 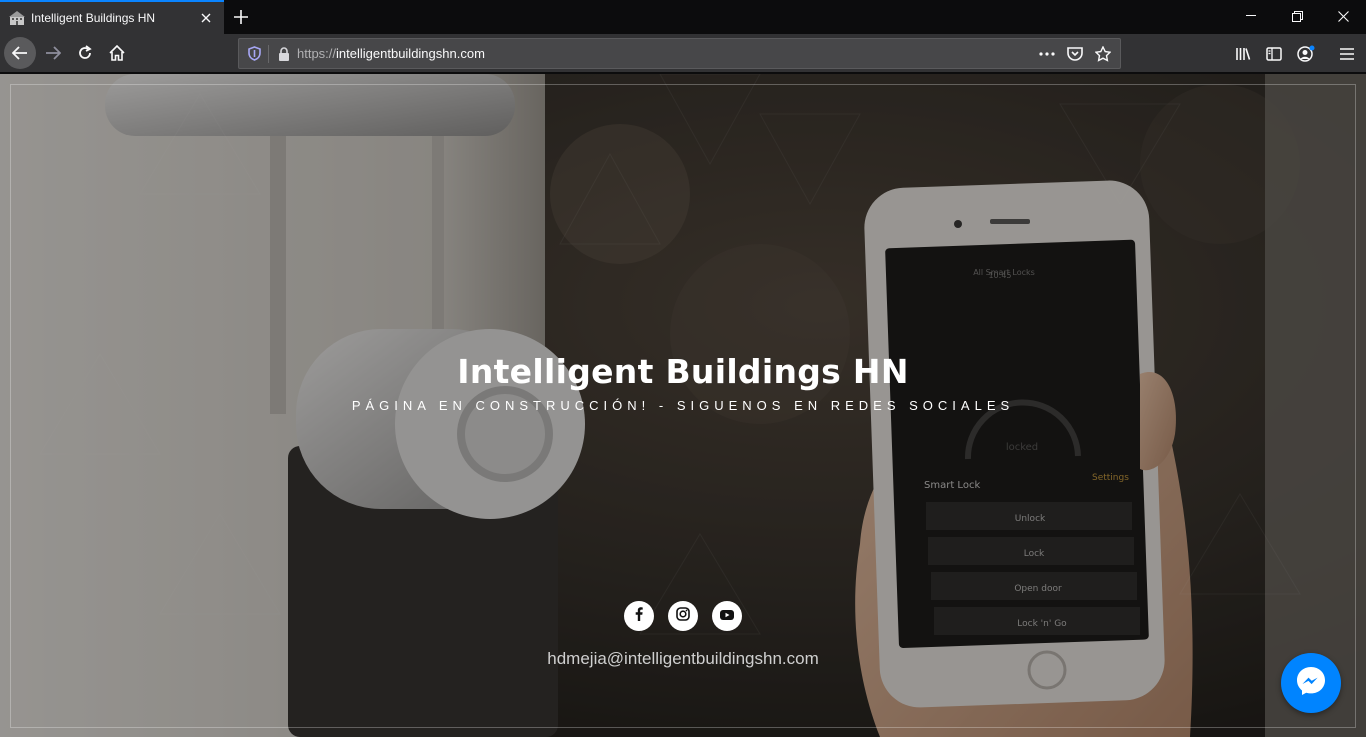 I want to click on close-tab-icon, so click(x=206, y=18).